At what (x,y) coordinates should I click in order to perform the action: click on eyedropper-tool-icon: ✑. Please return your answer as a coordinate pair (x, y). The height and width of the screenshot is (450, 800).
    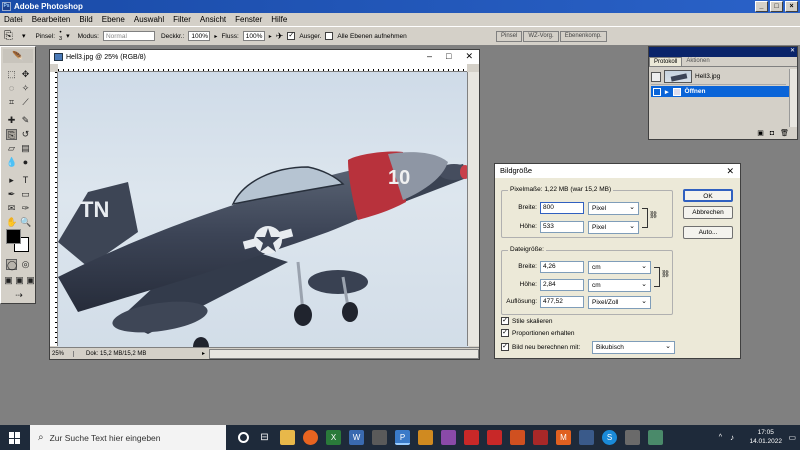
    Looking at the image, I should click on (25, 208).